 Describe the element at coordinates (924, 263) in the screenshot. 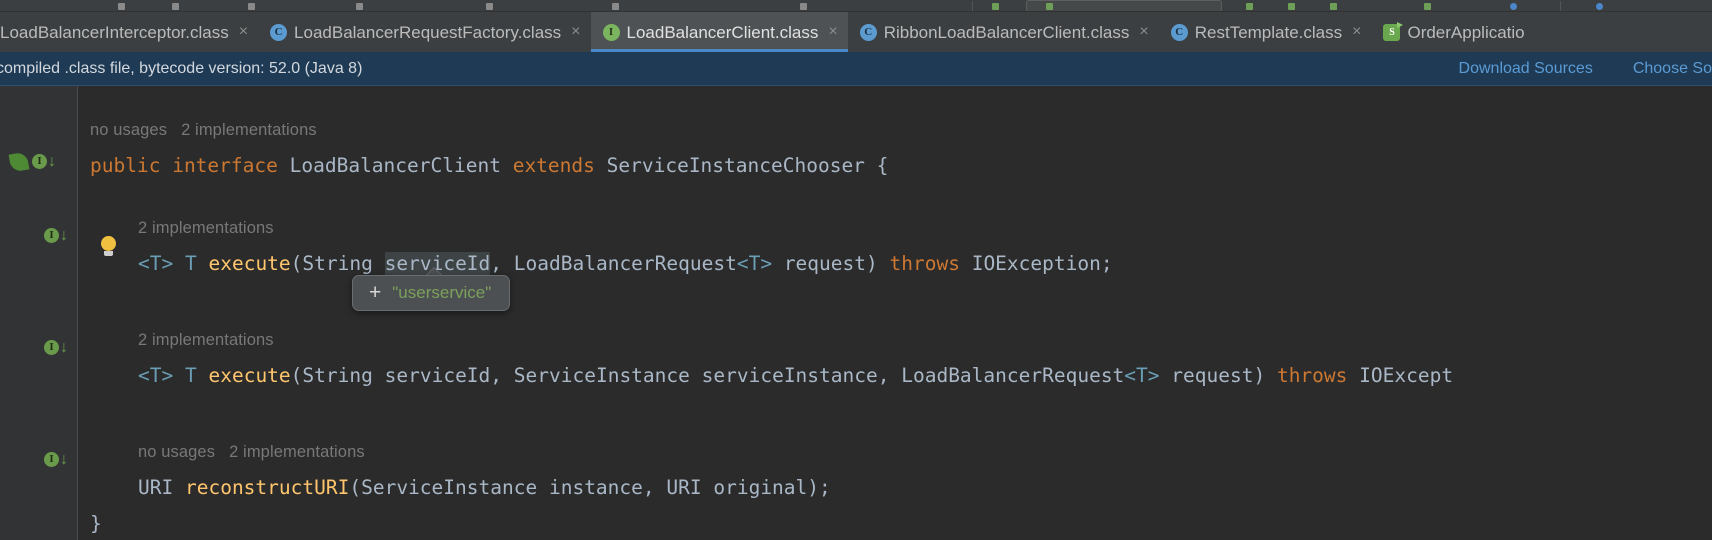

I see `keyword-throws: throws` at that location.